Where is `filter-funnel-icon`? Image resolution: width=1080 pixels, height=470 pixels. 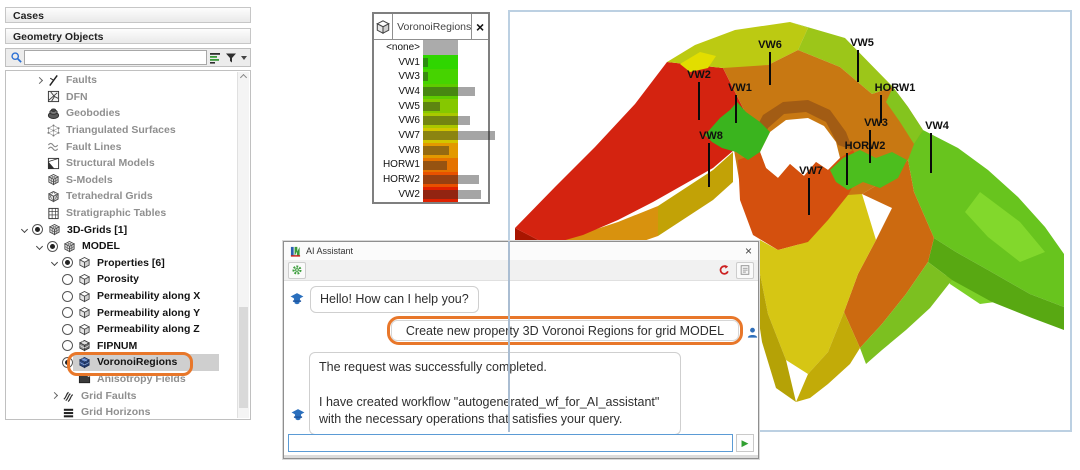 filter-funnel-icon is located at coordinates (231, 58).